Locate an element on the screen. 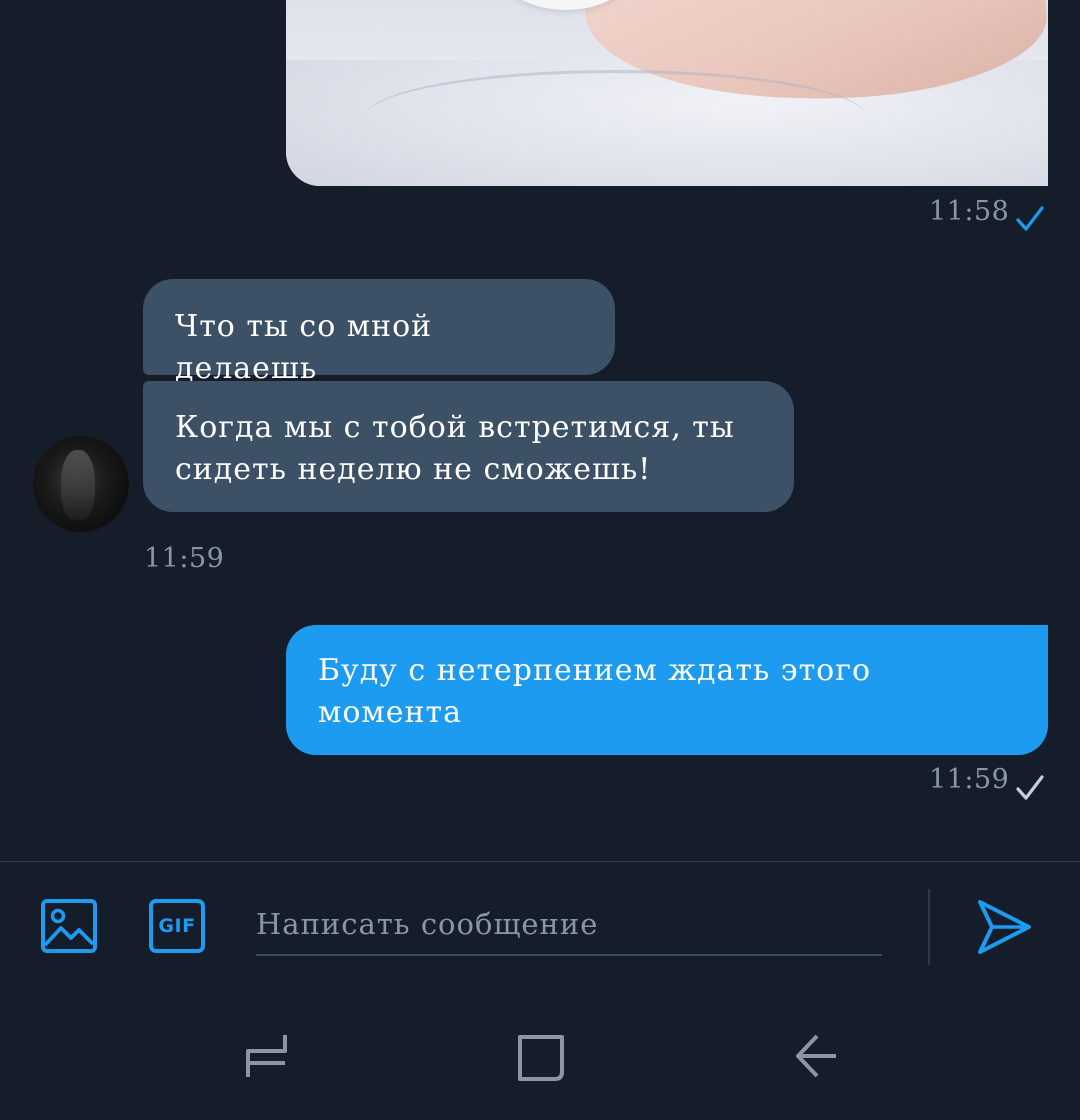 The width and height of the screenshot is (1080, 1120). composer-separator is located at coordinates (929, 927).